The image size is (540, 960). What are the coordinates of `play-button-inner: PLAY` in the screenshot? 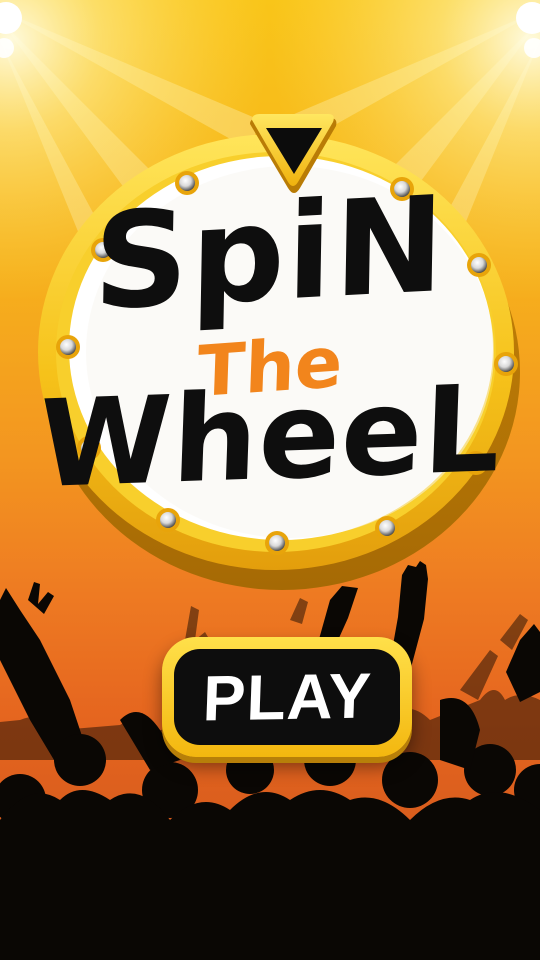 It's located at (287, 697).